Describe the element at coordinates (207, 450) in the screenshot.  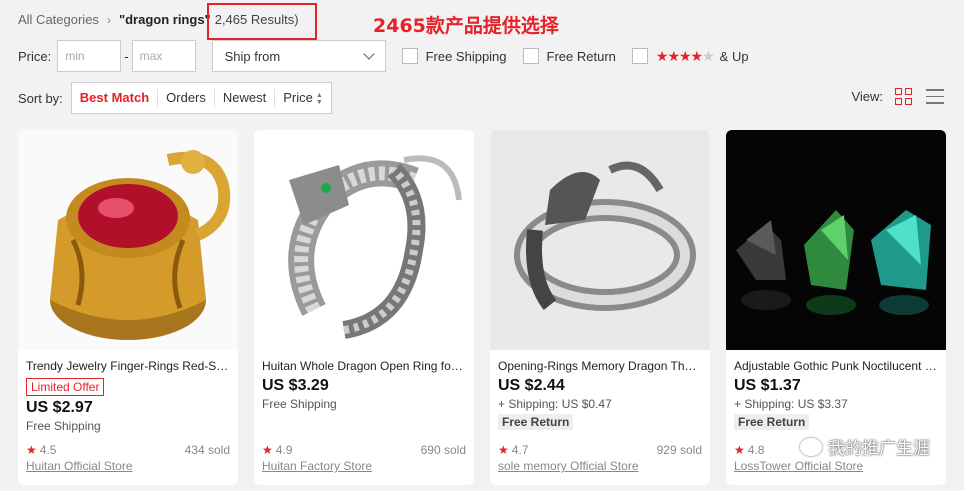
I see `product-sold: 434 sold` at that location.